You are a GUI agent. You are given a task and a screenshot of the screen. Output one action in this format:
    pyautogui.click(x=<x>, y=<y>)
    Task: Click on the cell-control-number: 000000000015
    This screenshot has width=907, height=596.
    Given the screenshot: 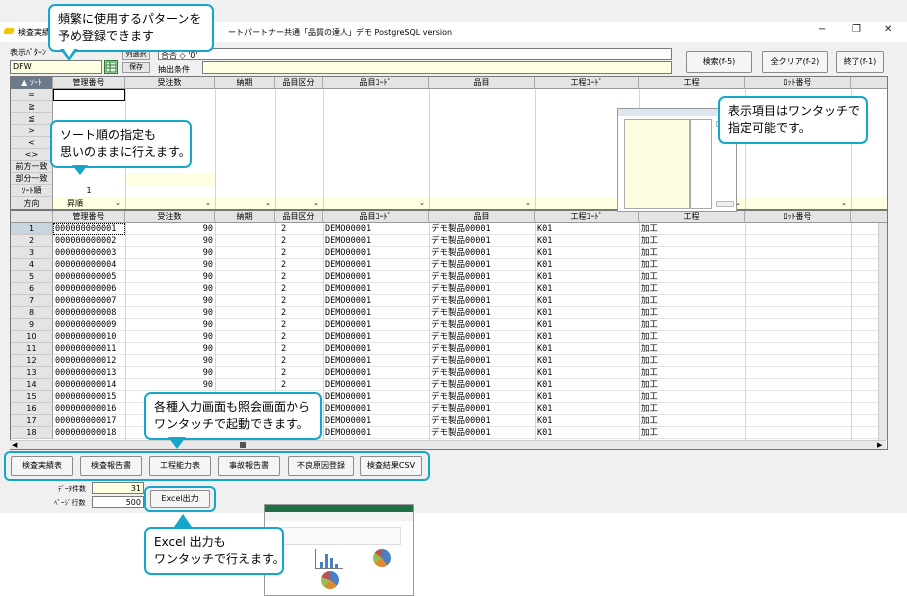 What is the action you would take?
    pyautogui.click(x=90, y=397)
    